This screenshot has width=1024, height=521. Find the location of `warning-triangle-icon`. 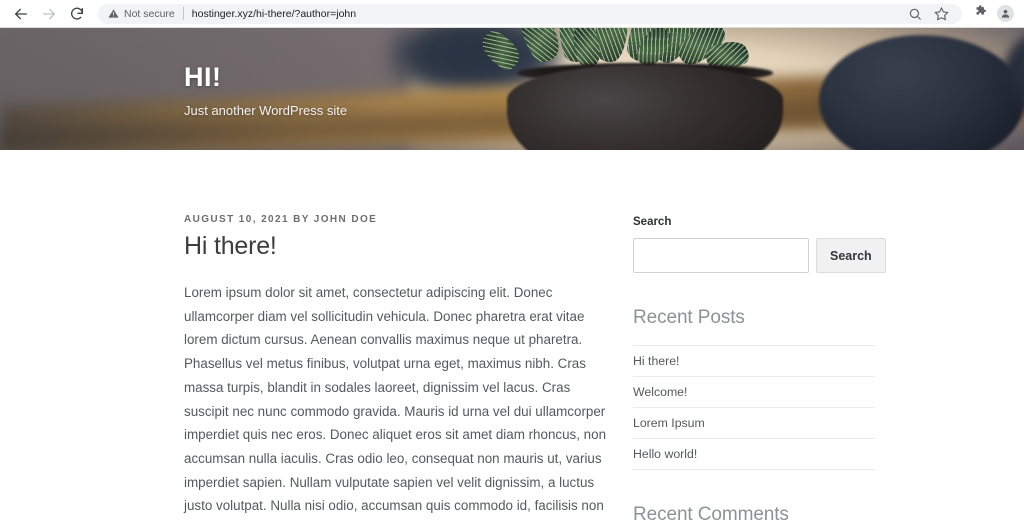

warning-triangle-icon is located at coordinates (113, 13).